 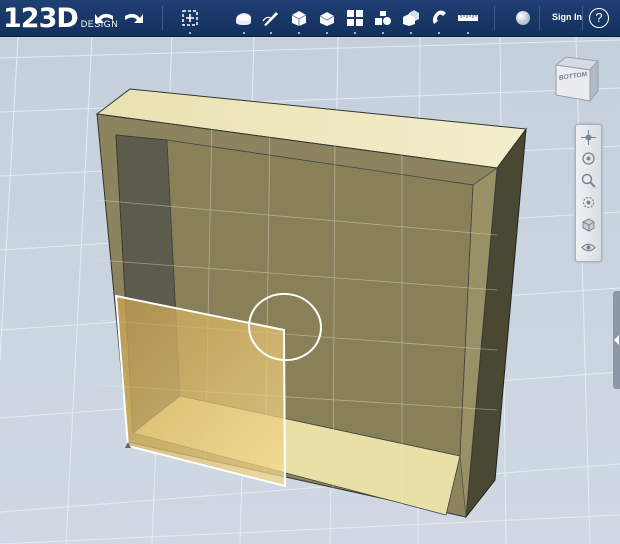 I want to click on view-icon, so click(x=588, y=225).